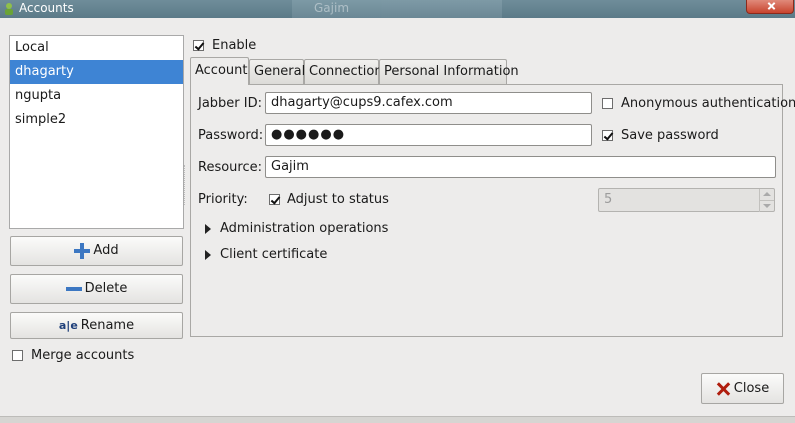  Describe the element at coordinates (82, 250) in the screenshot. I see `plus-icon` at that location.